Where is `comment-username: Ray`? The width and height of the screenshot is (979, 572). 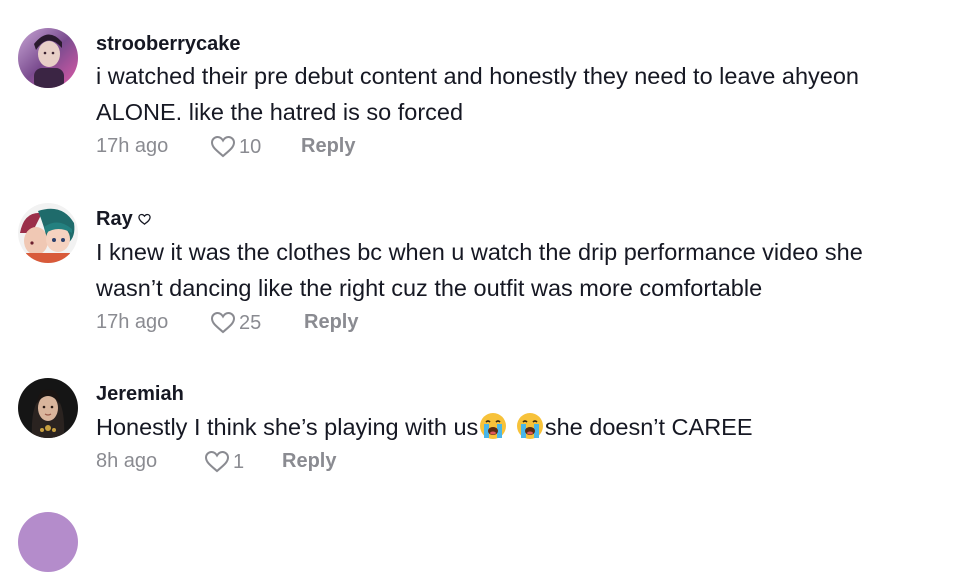
comment-username: Ray is located at coordinates (123, 219).